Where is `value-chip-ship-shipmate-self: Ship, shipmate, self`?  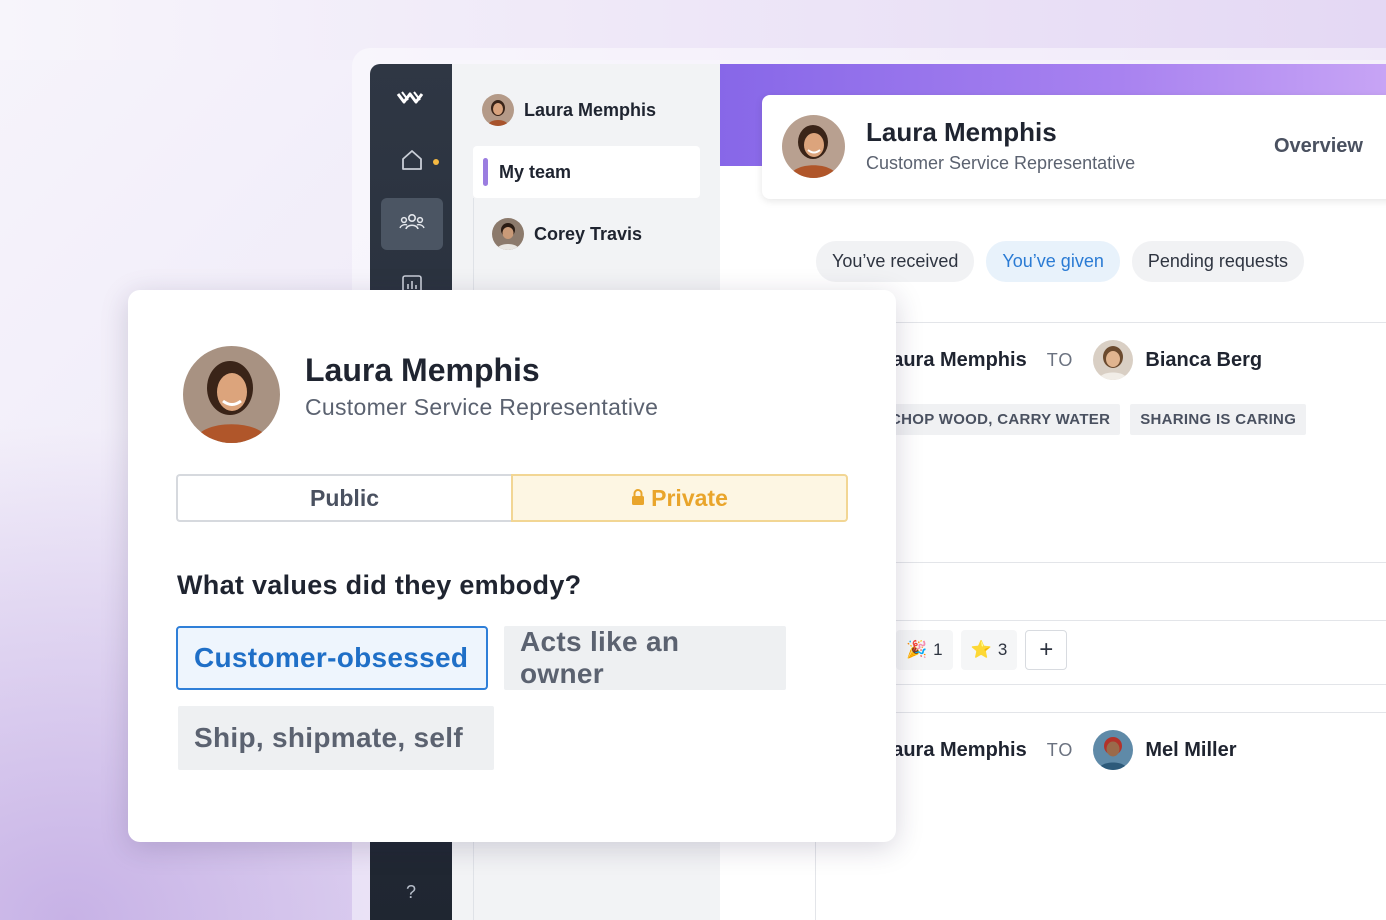 value-chip-ship-shipmate-self: Ship, shipmate, self is located at coordinates (336, 738).